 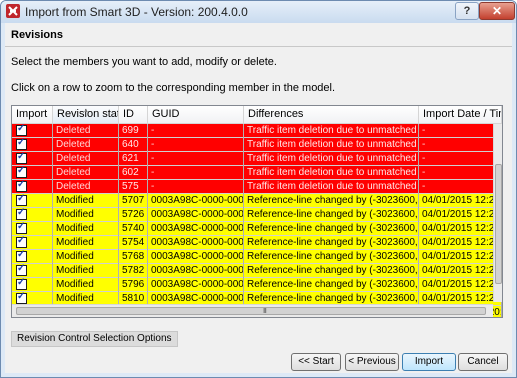 What do you see at coordinates (32, 114) in the screenshot?
I see `column-header-import: Import` at bounding box center [32, 114].